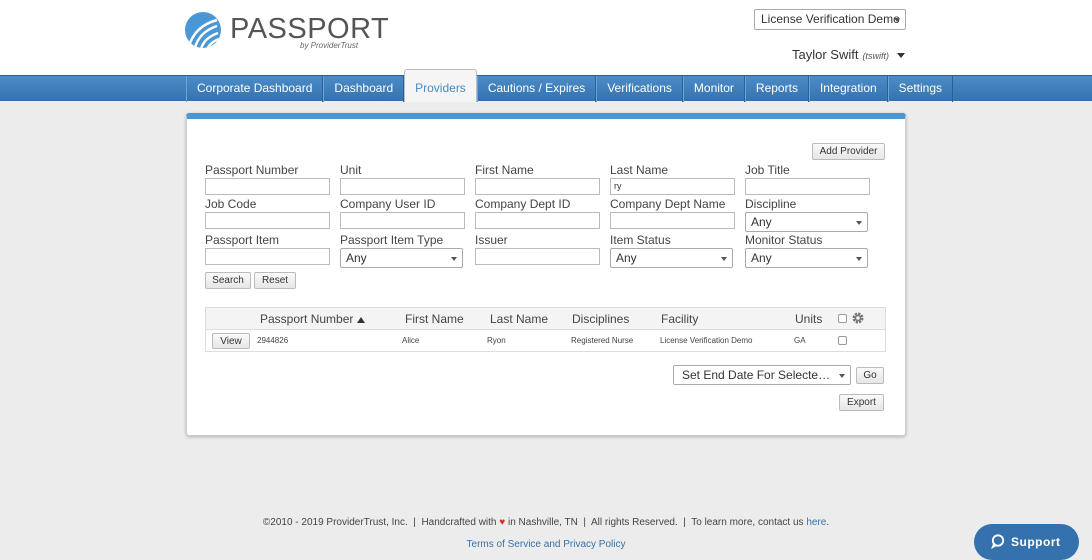 The width and height of the screenshot is (1092, 560). Describe the element at coordinates (502, 522) in the screenshot. I see `heart-icon: ♥` at that location.